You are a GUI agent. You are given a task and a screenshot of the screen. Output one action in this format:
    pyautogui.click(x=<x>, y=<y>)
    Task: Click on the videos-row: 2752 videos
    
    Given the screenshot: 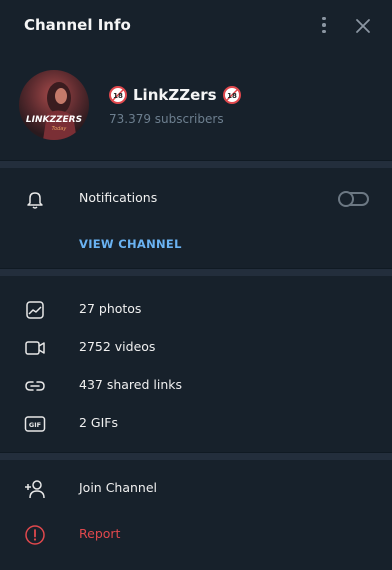 What is the action you would take?
    pyautogui.click(x=196, y=347)
    